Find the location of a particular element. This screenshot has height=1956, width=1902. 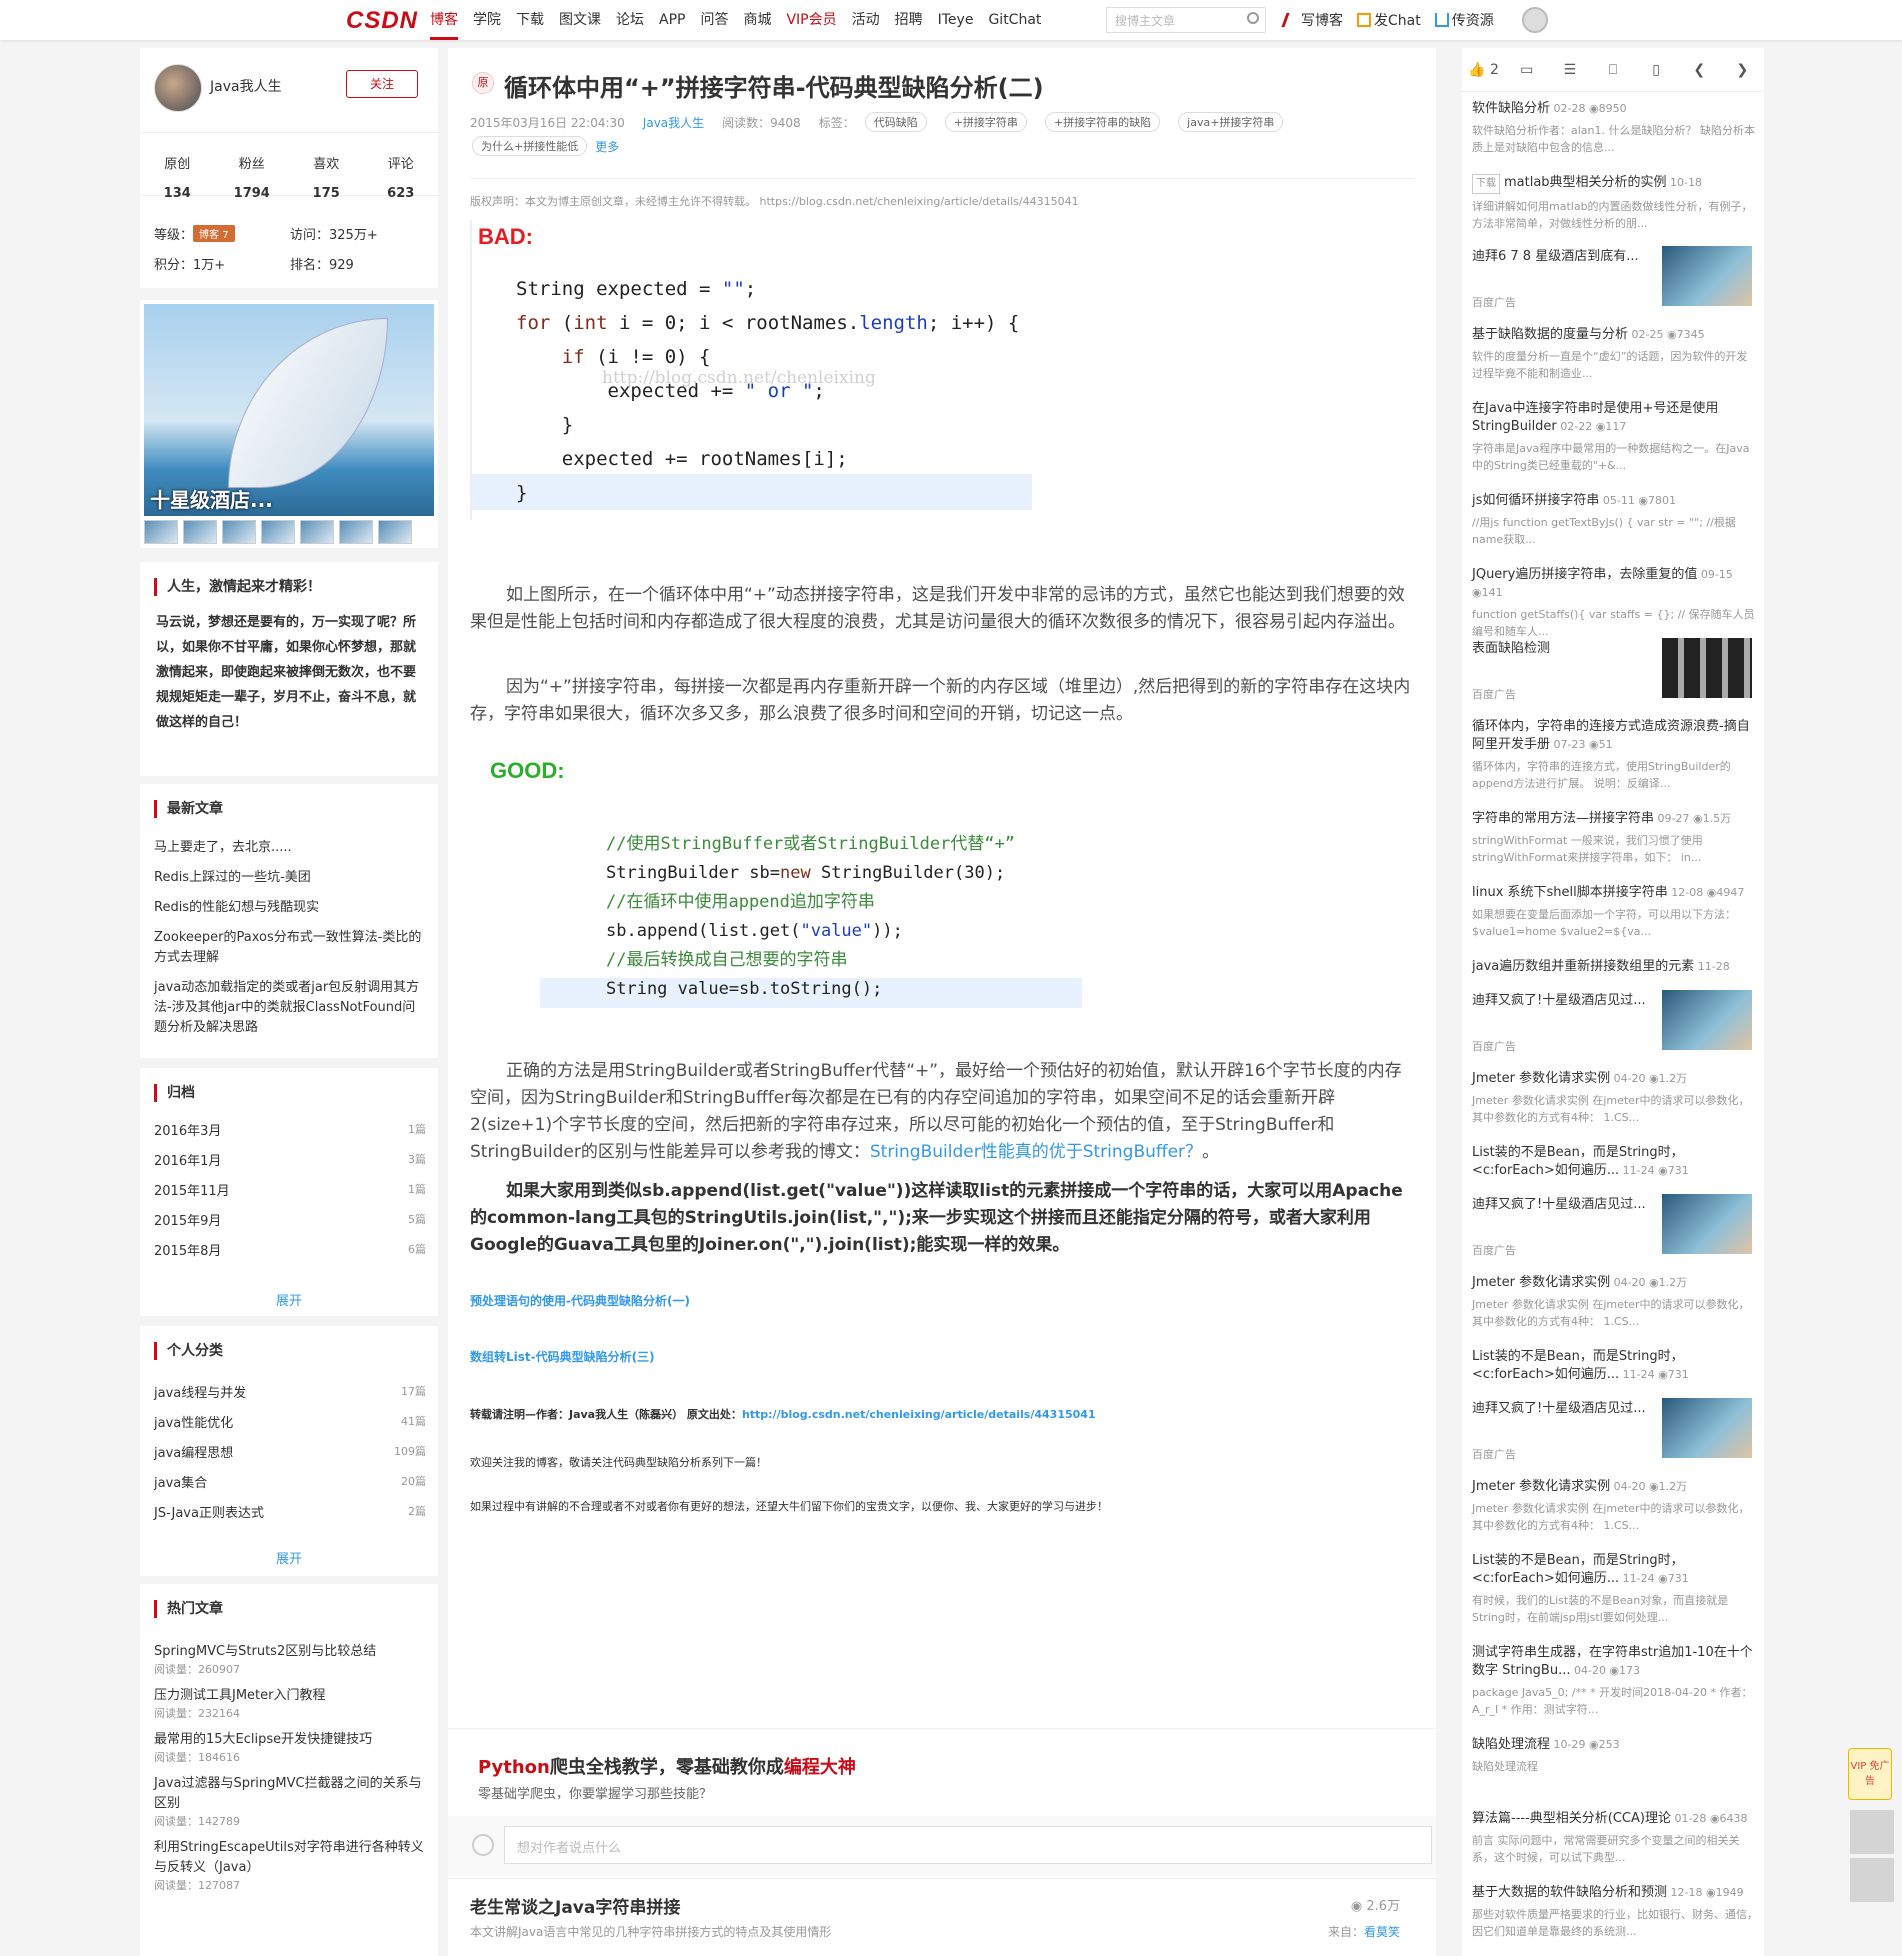

category-item: java性能优化 41篇 is located at coordinates (290, 1421).